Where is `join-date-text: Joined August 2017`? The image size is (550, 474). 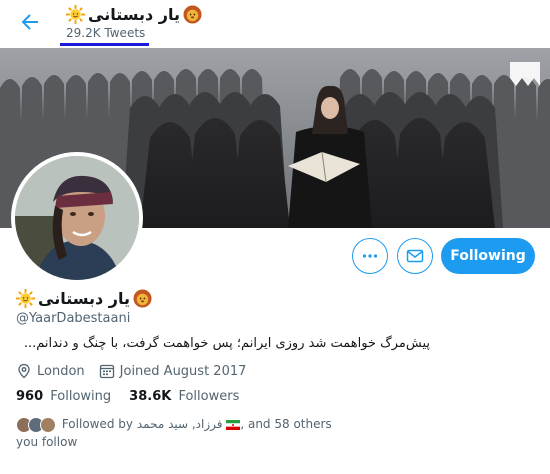 join-date-text: Joined August 2017 is located at coordinates (183, 371).